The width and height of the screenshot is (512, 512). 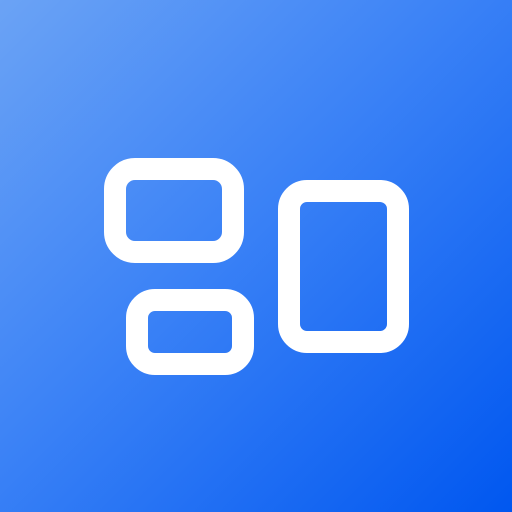 I want to click on top-left-panel-shape, so click(x=174, y=210).